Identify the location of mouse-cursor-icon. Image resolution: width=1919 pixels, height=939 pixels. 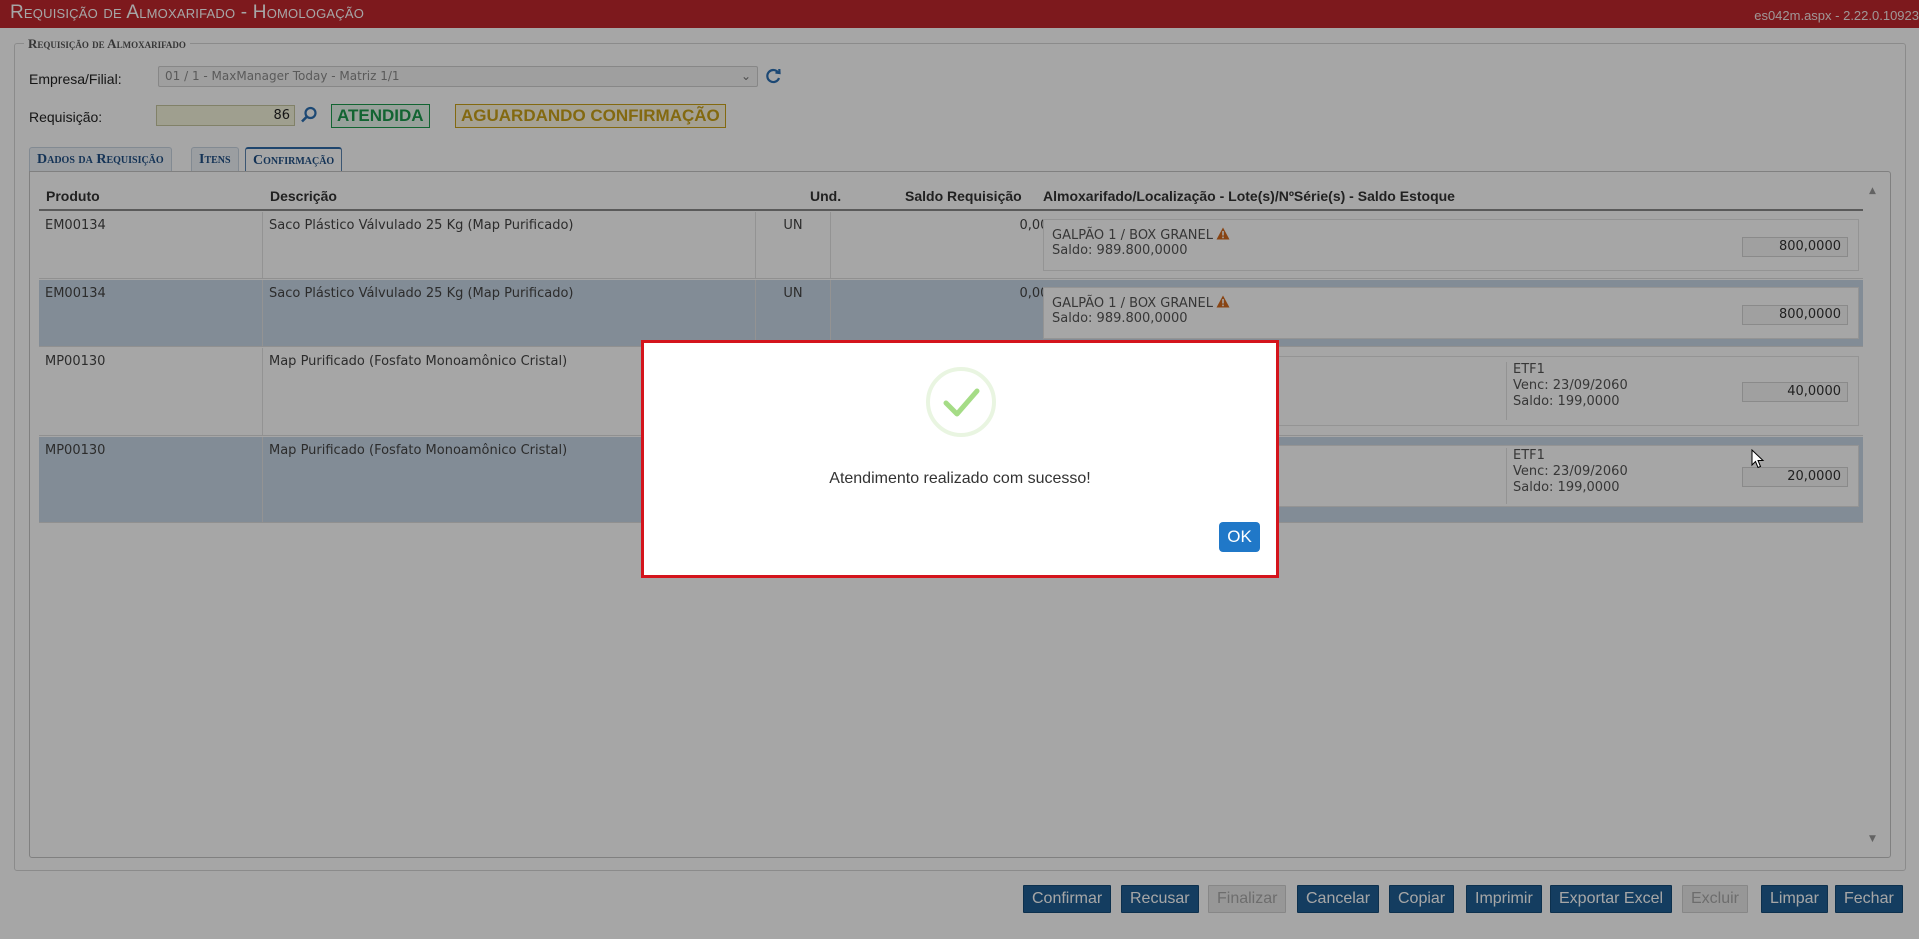
(1758, 459).